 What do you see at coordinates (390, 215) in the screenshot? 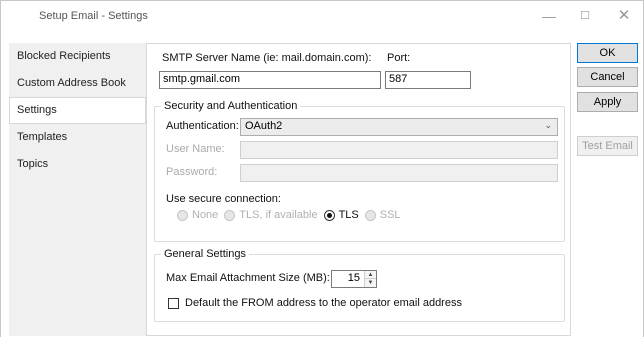
I see `radio-ssl-label: SSL` at bounding box center [390, 215].